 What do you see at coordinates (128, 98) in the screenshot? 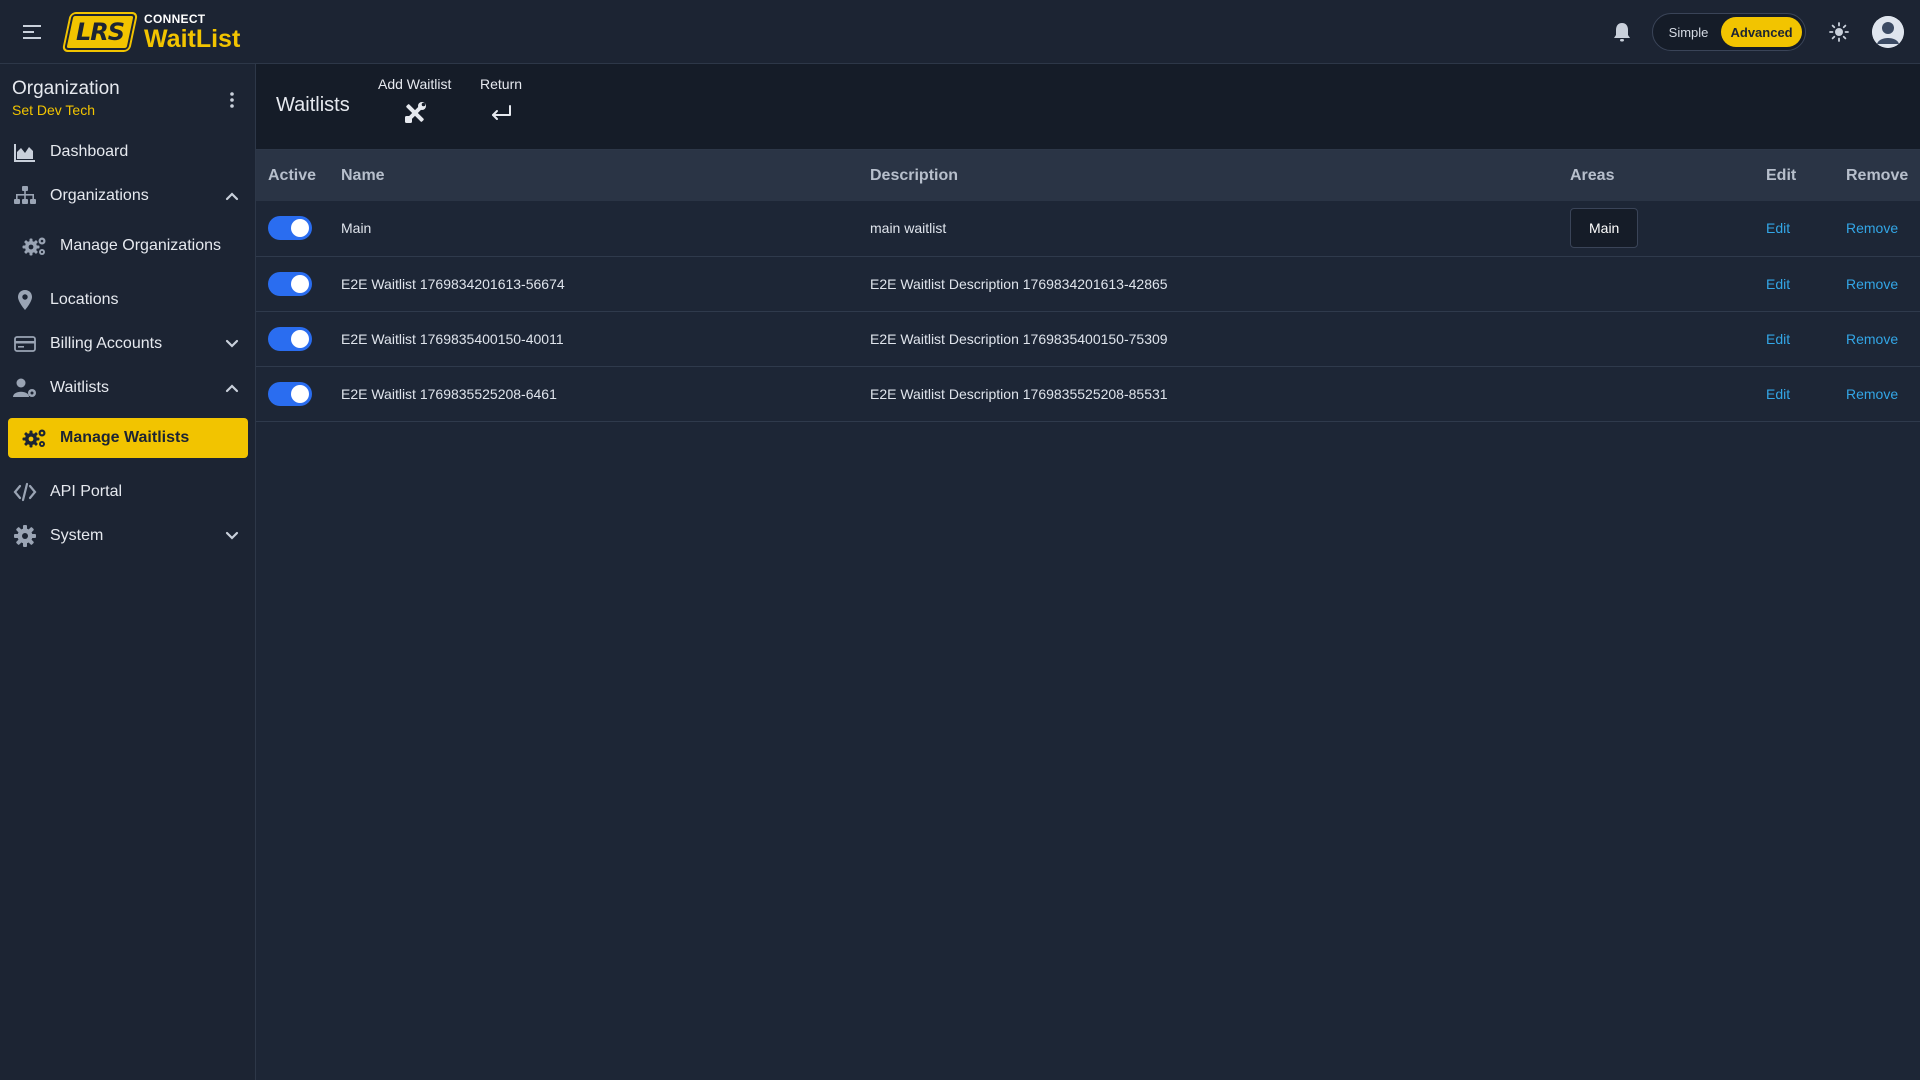
I see `org-header: Organization Set Dev Tech` at bounding box center [128, 98].